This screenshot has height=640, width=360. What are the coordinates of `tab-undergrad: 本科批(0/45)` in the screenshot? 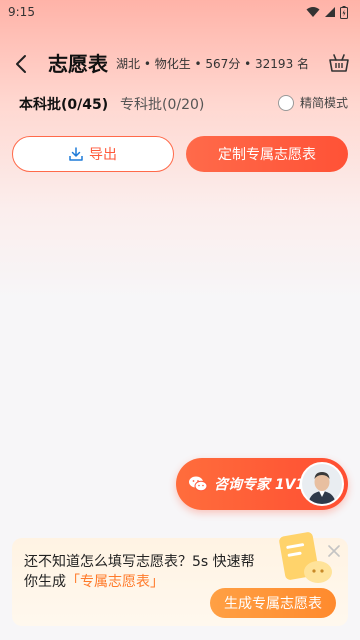 It's located at (63, 104).